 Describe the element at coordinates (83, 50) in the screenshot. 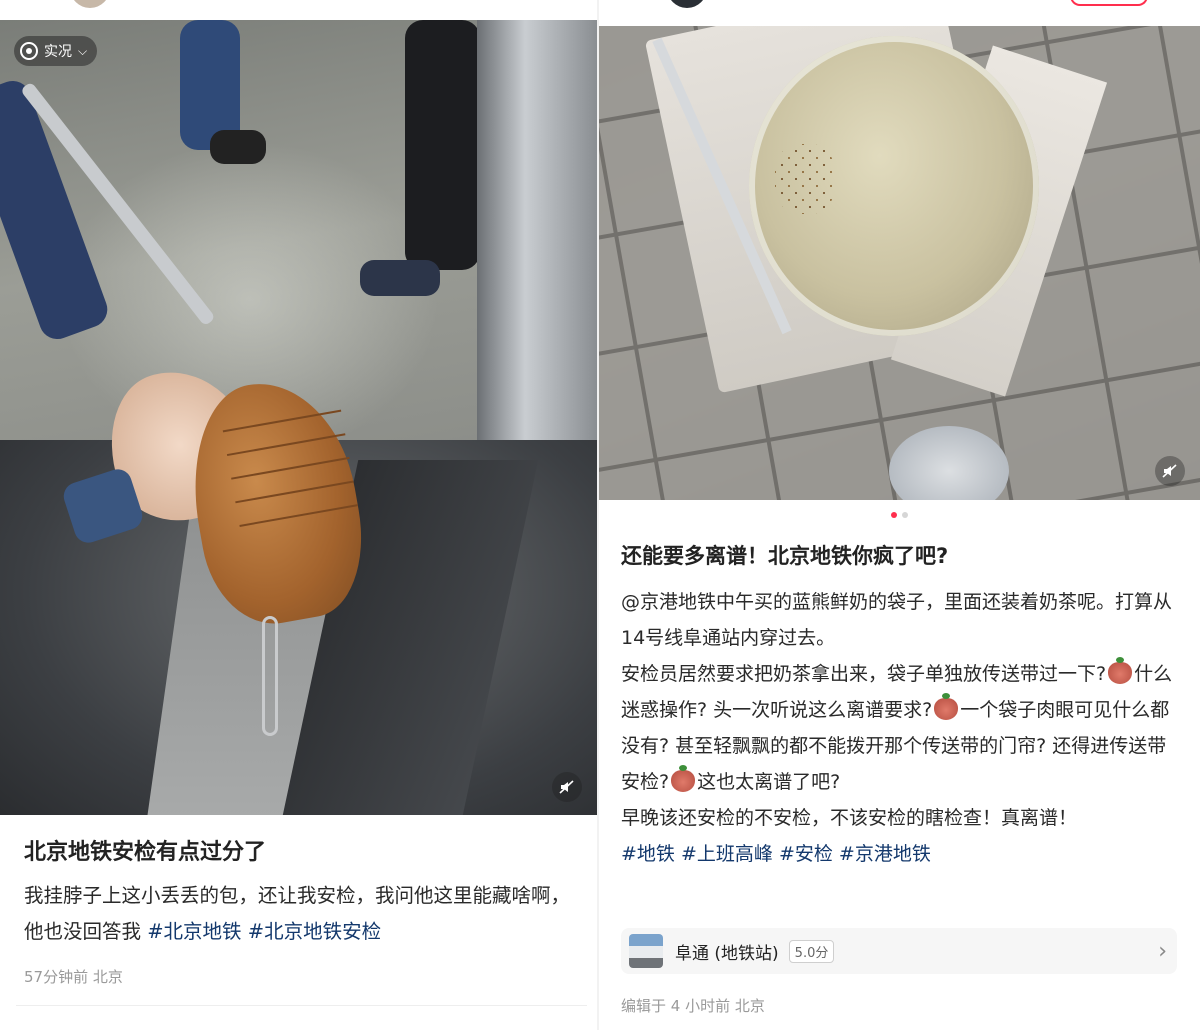

I see `chevron-down-icon: ⌵` at that location.